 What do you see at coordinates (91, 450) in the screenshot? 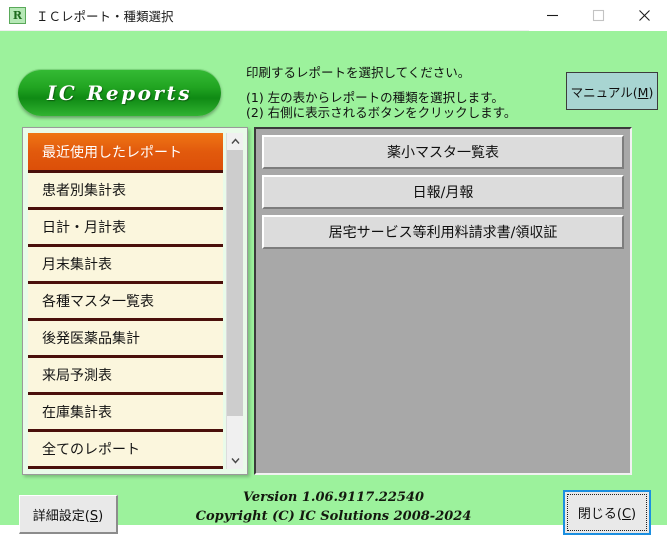
I see `list-item-label: 全てのレポート` at bounding box center [91, 450].